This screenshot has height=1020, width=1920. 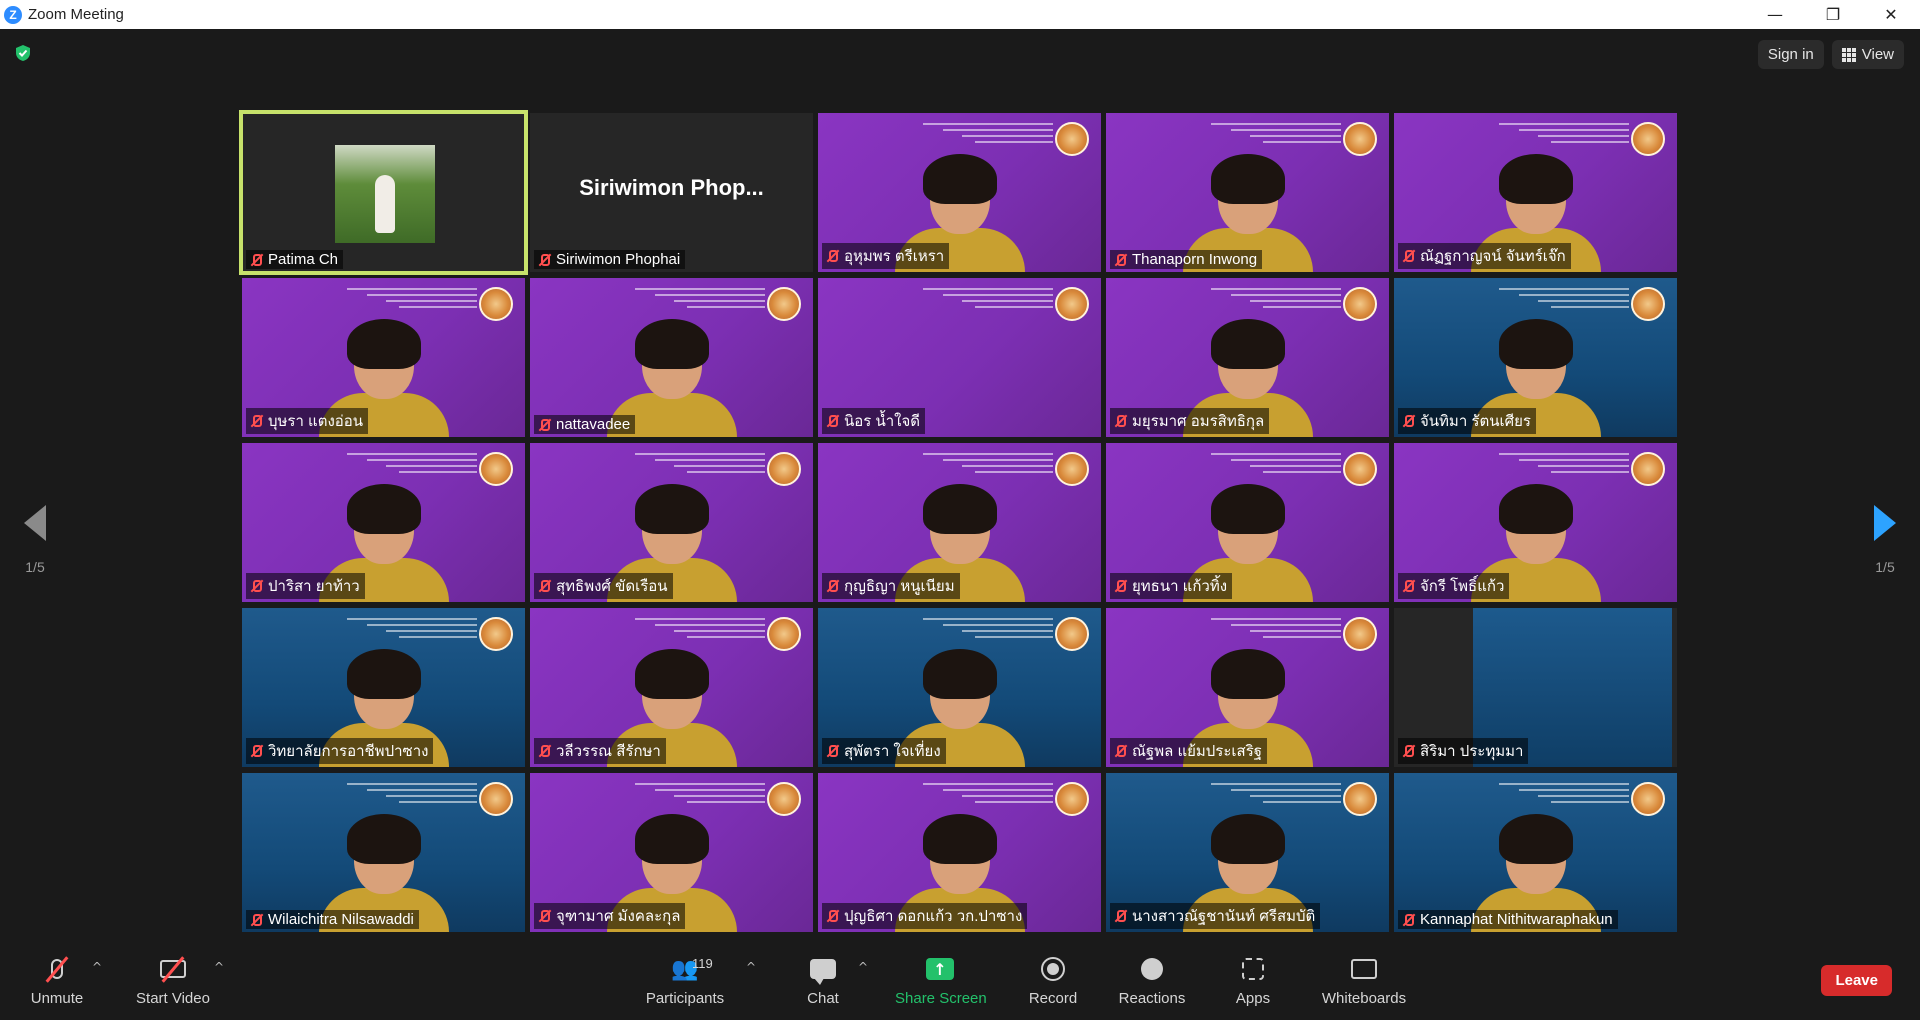 I want to click on participant-name-label: Siriwimon Phophai, so click(x=610, y=259).